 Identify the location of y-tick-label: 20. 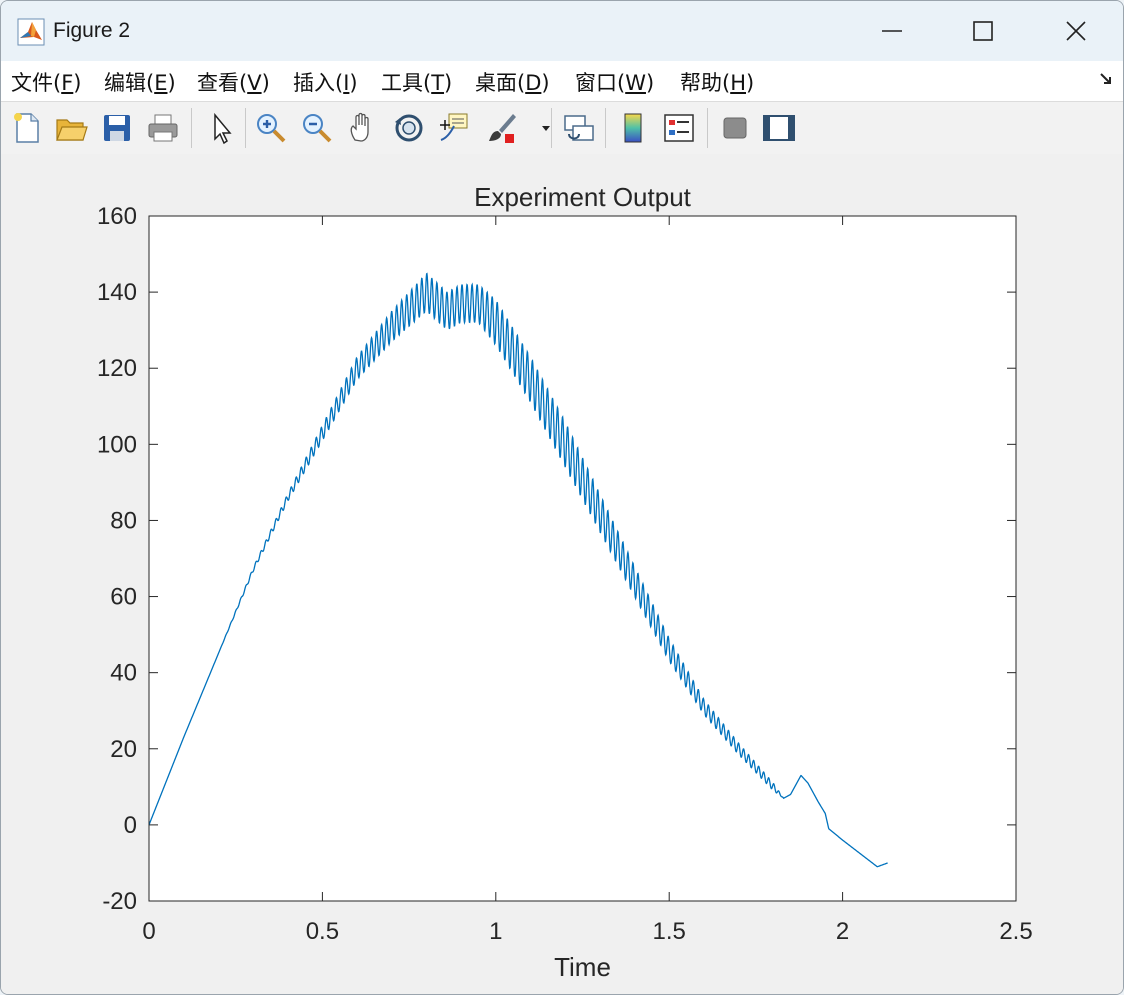
(123, 749).